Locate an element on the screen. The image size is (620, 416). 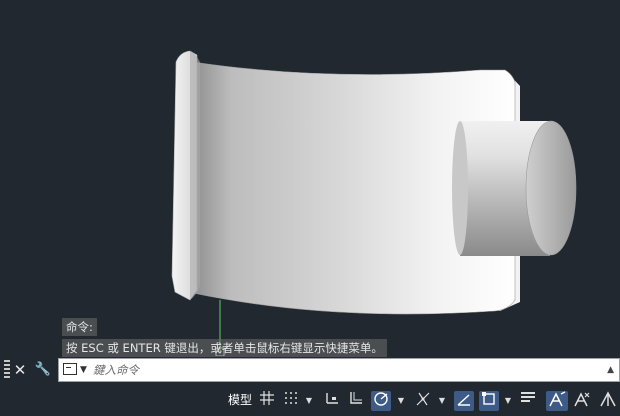
grid-display-icon is located at coordinates (267, 401).